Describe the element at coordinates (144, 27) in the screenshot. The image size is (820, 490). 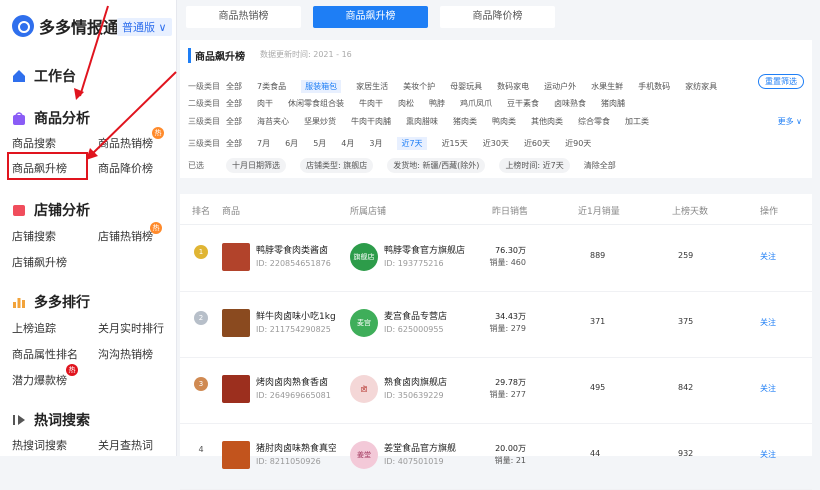
I see `version-dropdown: 普通版 ∨` at that location.